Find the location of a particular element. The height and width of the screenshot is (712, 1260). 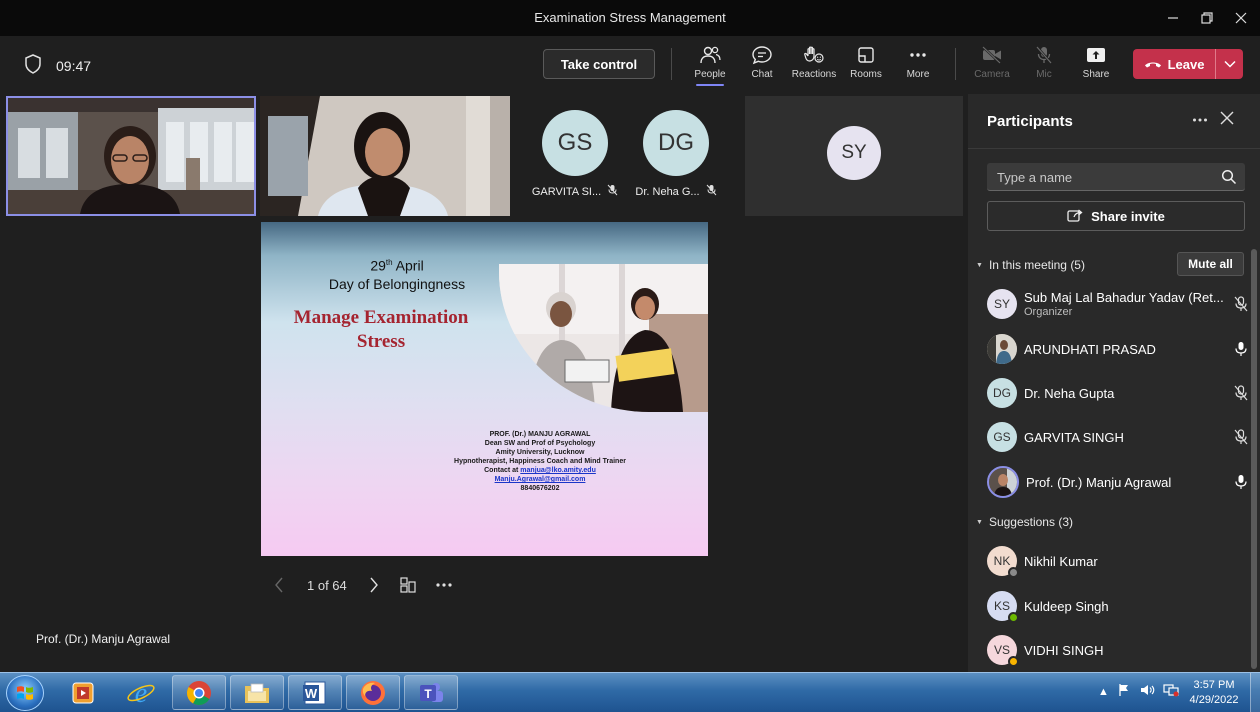

svg-text: W is located at coordinates (311, 693).